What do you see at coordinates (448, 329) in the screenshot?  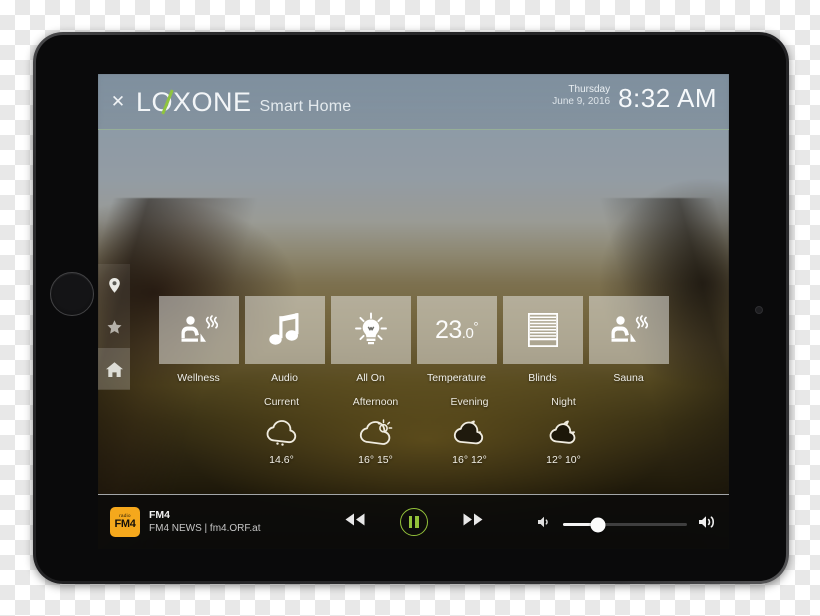 I see `temperature-integer: 23` at bounding box center [448, 329].